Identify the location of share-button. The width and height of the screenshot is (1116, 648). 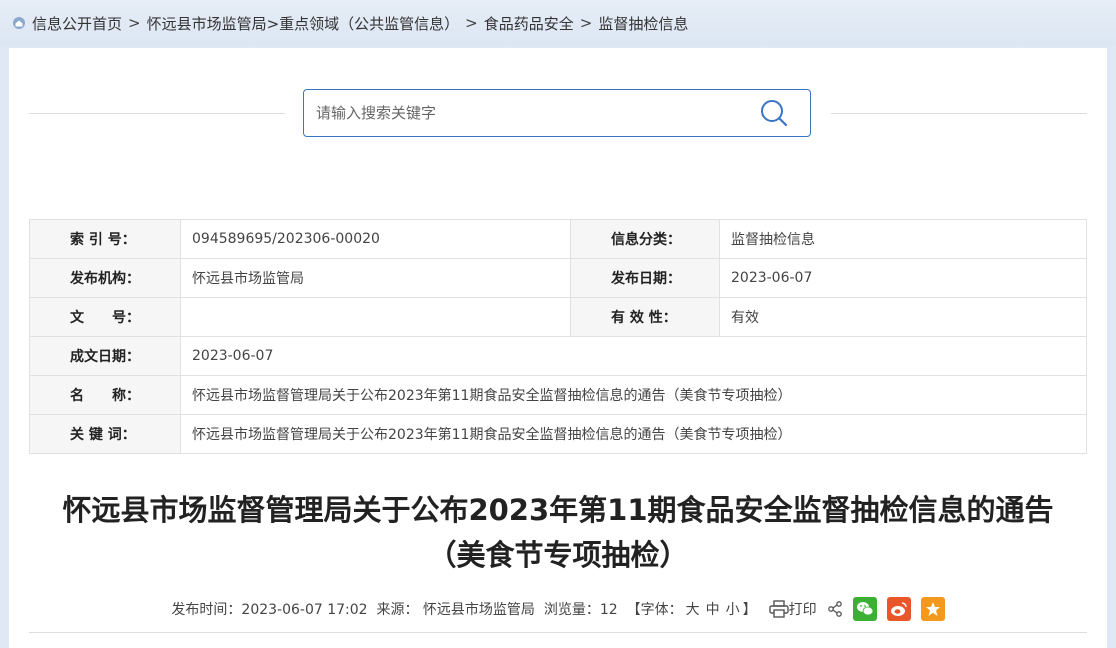
(835, 609).